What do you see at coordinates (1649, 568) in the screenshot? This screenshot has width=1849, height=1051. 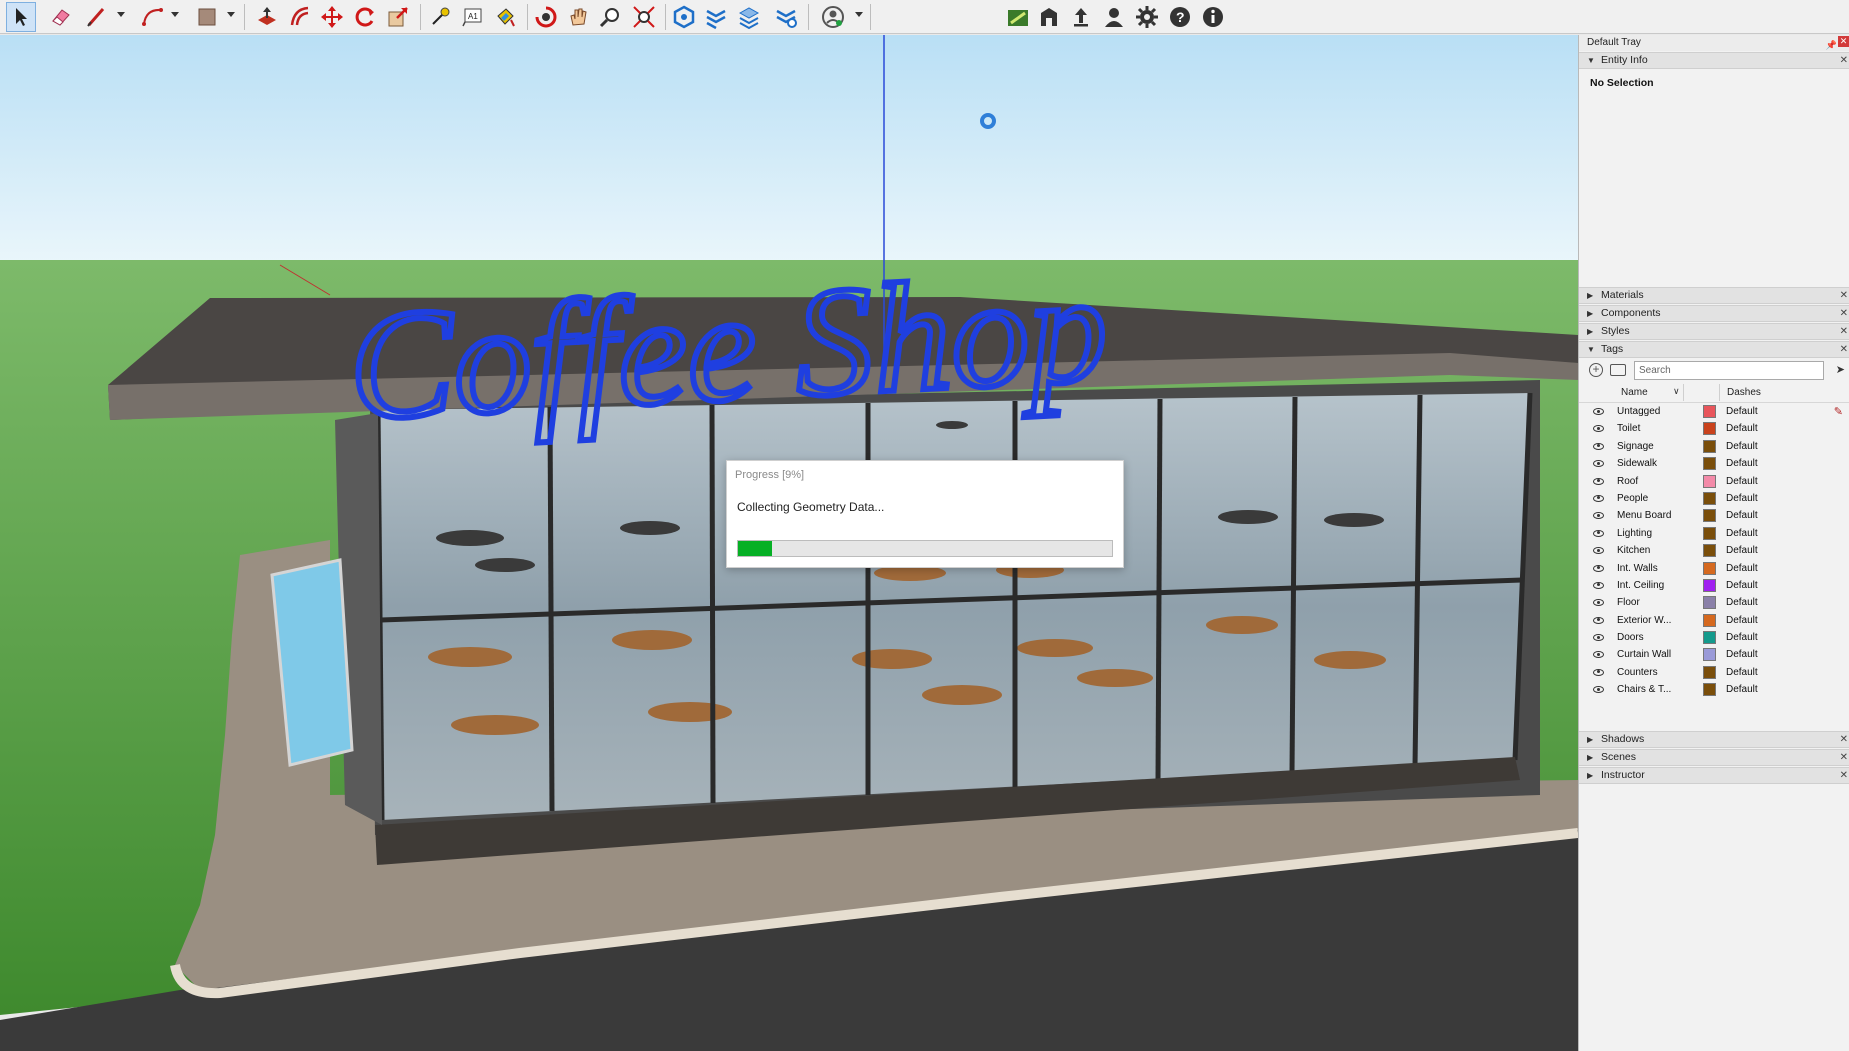 I see `tag-name: Int. Walls` at bounding box center [1649, 568].